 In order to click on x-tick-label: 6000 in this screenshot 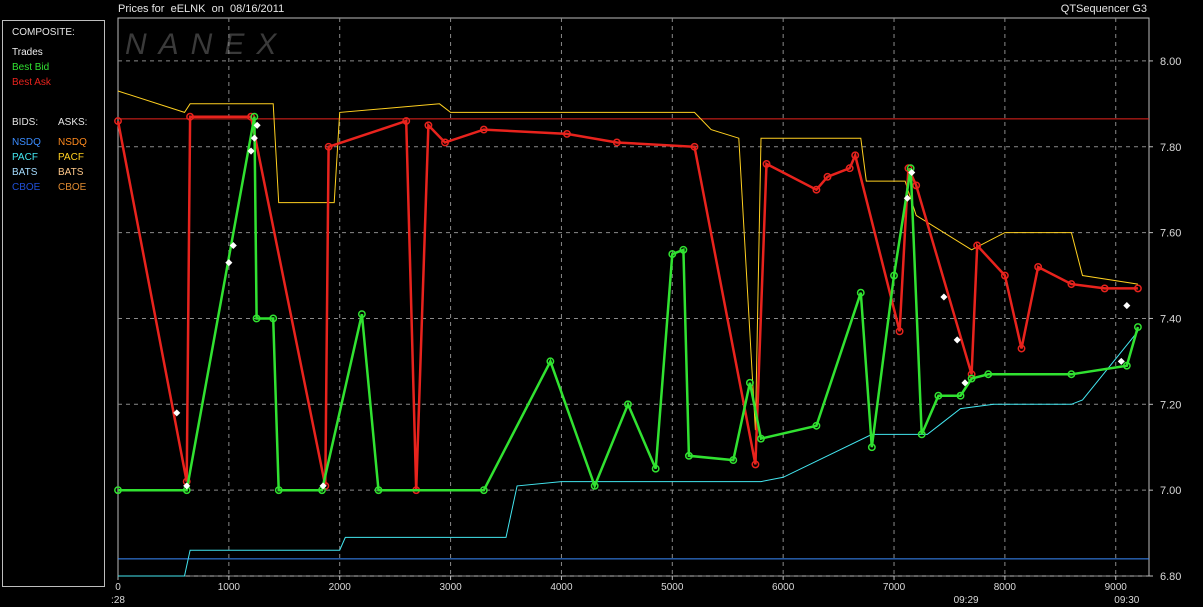, I will do `click(783, 587)`.